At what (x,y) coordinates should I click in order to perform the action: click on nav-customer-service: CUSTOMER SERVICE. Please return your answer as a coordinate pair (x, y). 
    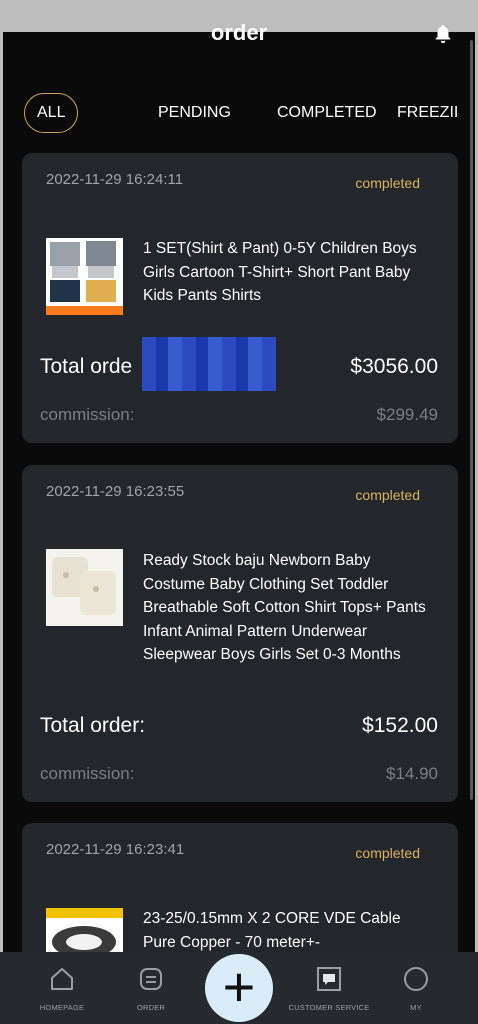
    Looking at the image, I should click on (329, 988).